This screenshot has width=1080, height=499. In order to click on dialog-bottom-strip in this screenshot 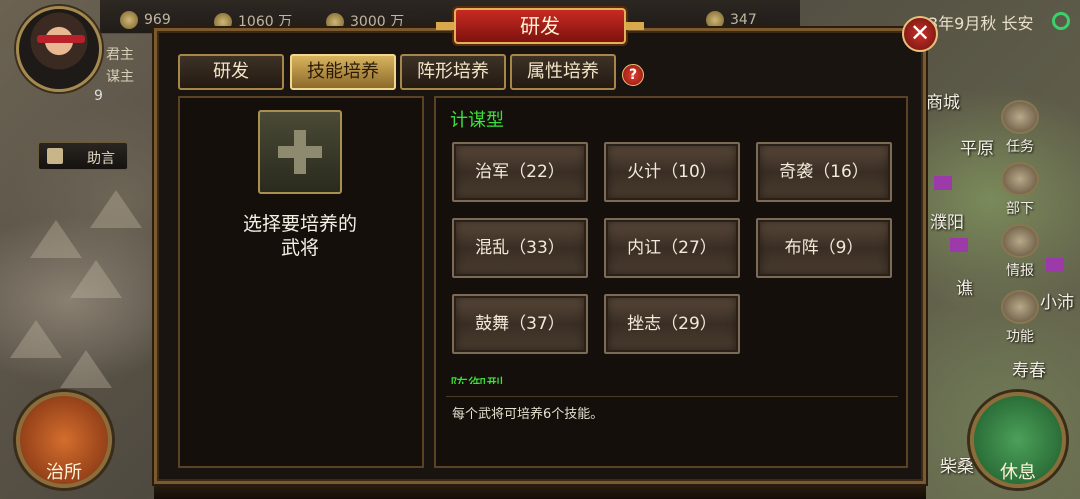, I will do `click(540, 491)`.